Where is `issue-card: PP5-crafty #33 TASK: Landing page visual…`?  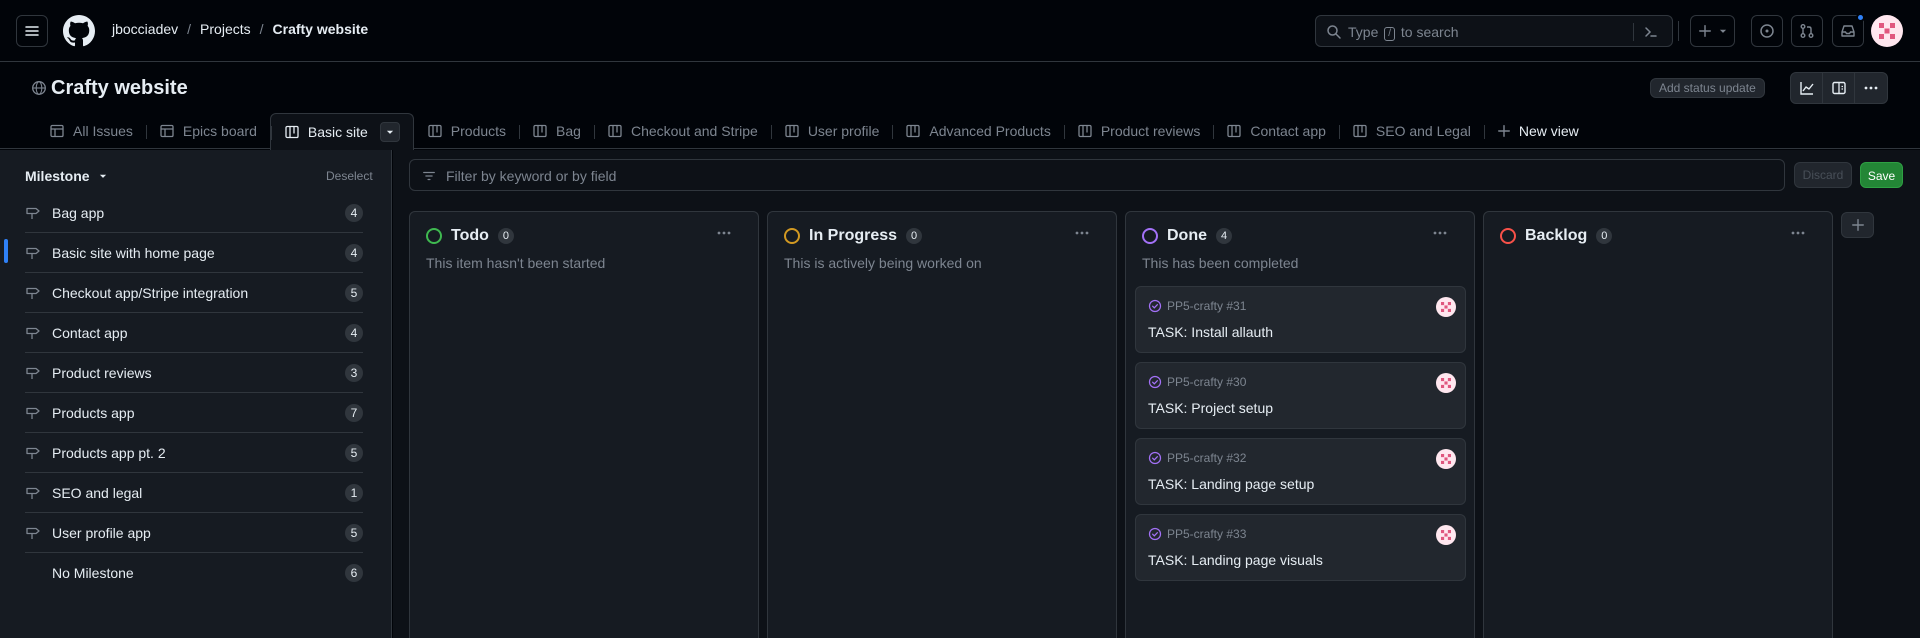 issue-card: PP5-crafty #33 TASK: Landing page visual… is located at coordinates (1300, 547).